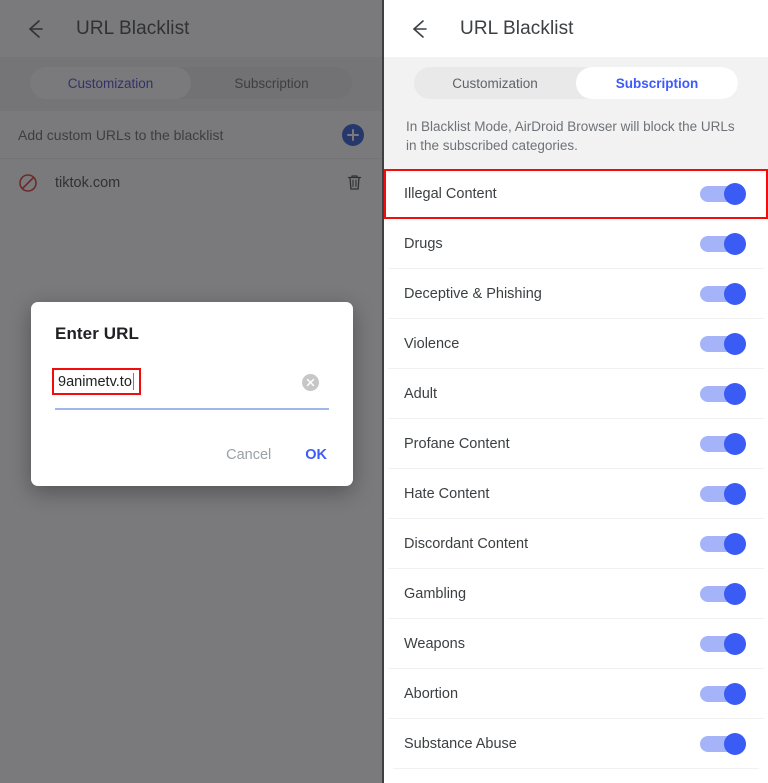 Image resolution: width=768 pixels, height=783 pixels. I want to click on category-row-gambling: Gambling, so click(576, 594).